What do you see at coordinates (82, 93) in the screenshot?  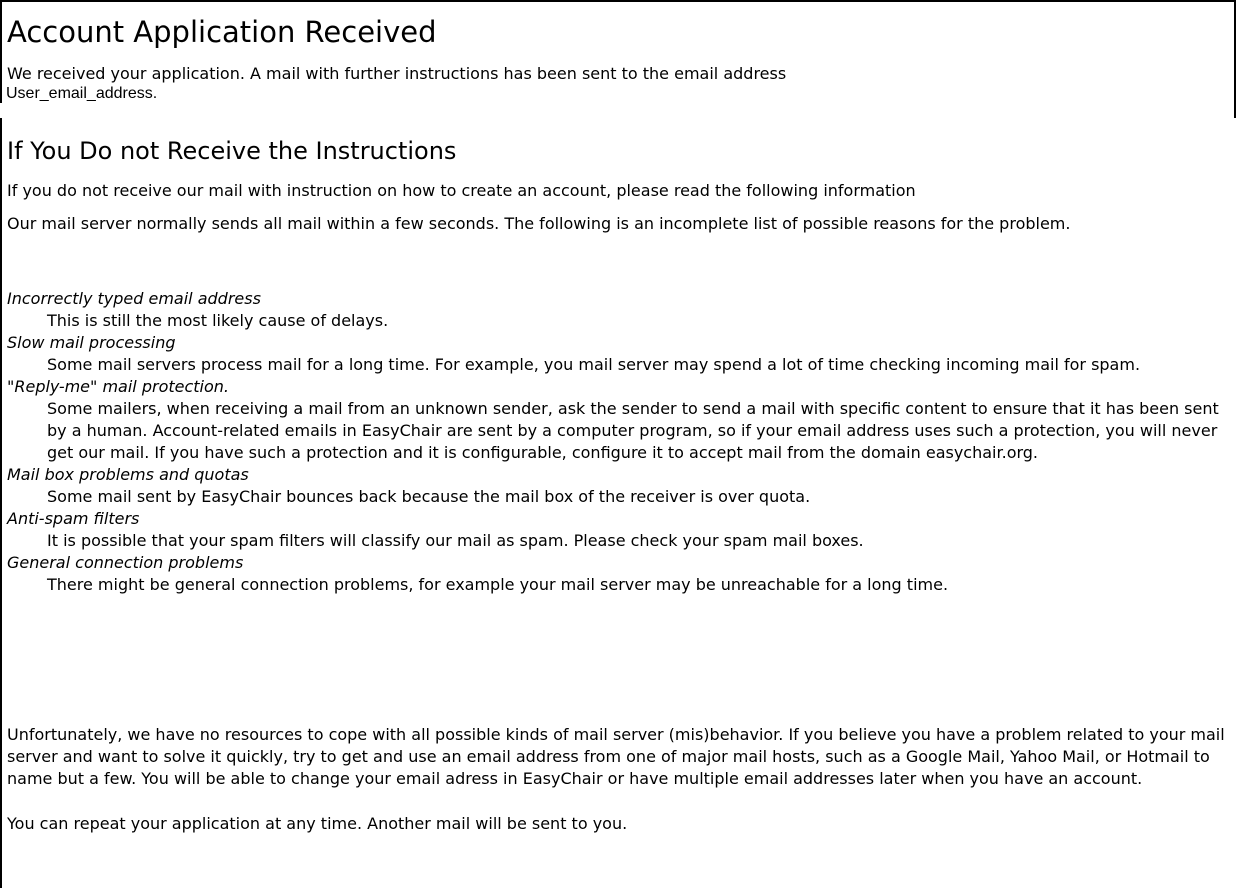 I see `user-email-address: User_email_address.` at bounding box center [82, 93].